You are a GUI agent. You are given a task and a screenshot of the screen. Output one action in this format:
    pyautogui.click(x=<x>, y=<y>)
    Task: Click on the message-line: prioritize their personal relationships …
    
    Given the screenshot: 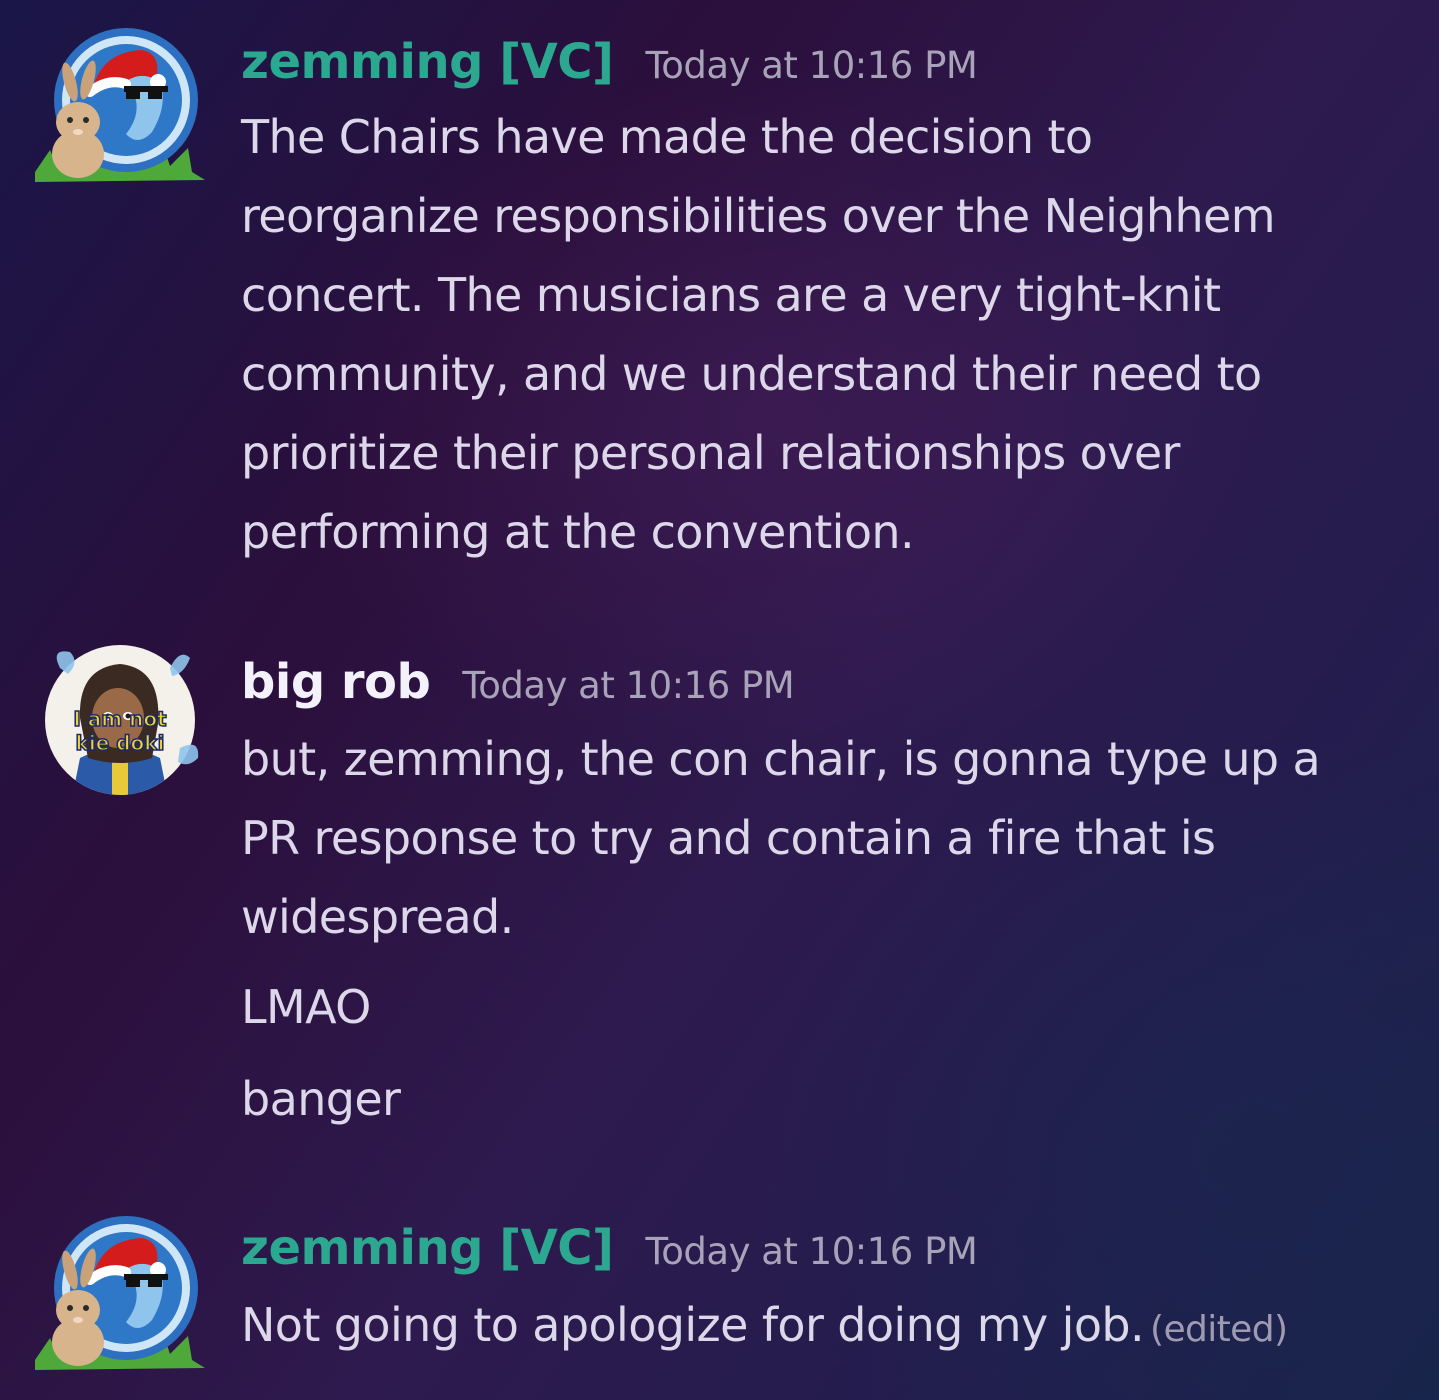 What is the action you would take?
    pyautogui.click(x=710, y=453)
    